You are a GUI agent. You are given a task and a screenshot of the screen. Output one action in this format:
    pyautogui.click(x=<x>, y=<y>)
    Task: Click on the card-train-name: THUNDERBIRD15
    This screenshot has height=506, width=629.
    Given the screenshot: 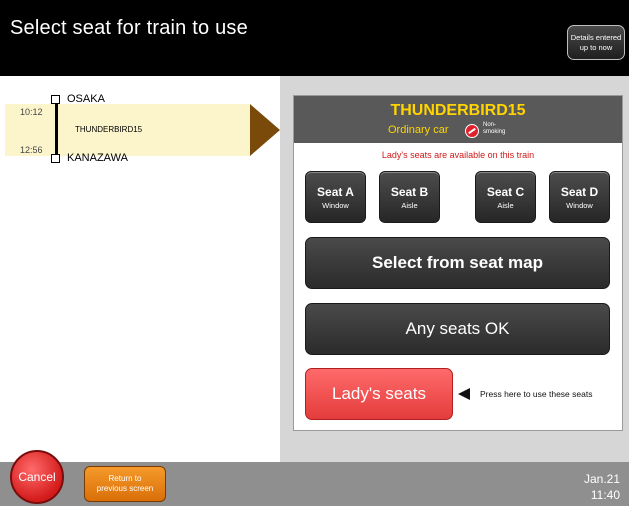 What is the action you would take?
    pyautogui.click(x=458, y=110)
    